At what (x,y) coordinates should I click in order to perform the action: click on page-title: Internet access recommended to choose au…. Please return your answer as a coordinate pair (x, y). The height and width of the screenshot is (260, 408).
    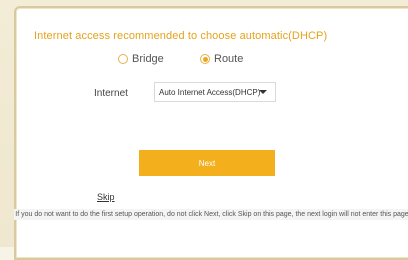
    Looking at the image, I should click on (181, 36).